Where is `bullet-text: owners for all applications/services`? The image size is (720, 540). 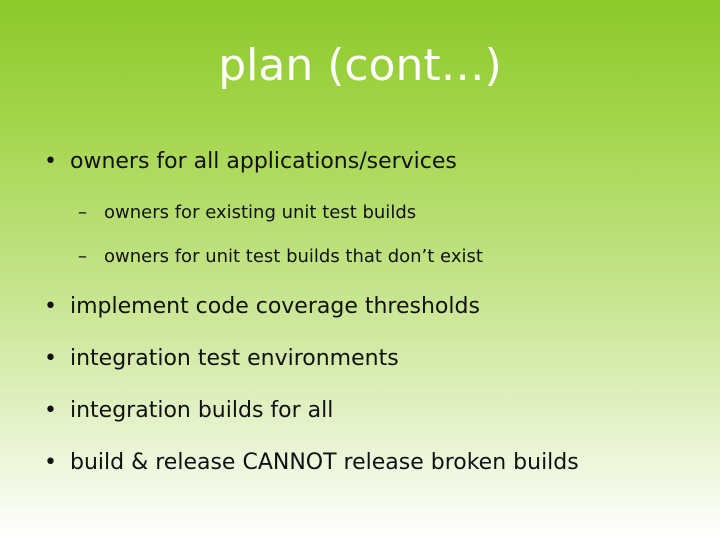 bullet-text: owners for all applications/services is located at coordinates (263, 161).